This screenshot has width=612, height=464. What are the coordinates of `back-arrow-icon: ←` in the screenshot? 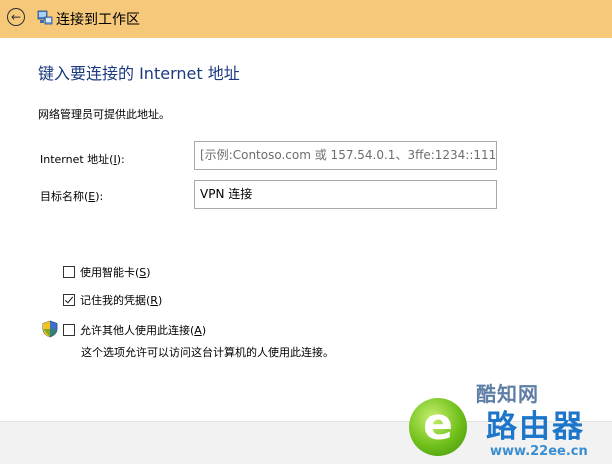 It's located at (16, 17).